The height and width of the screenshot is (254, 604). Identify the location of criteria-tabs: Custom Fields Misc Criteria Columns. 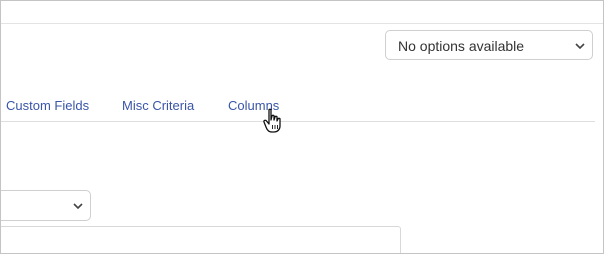
(302, 110).